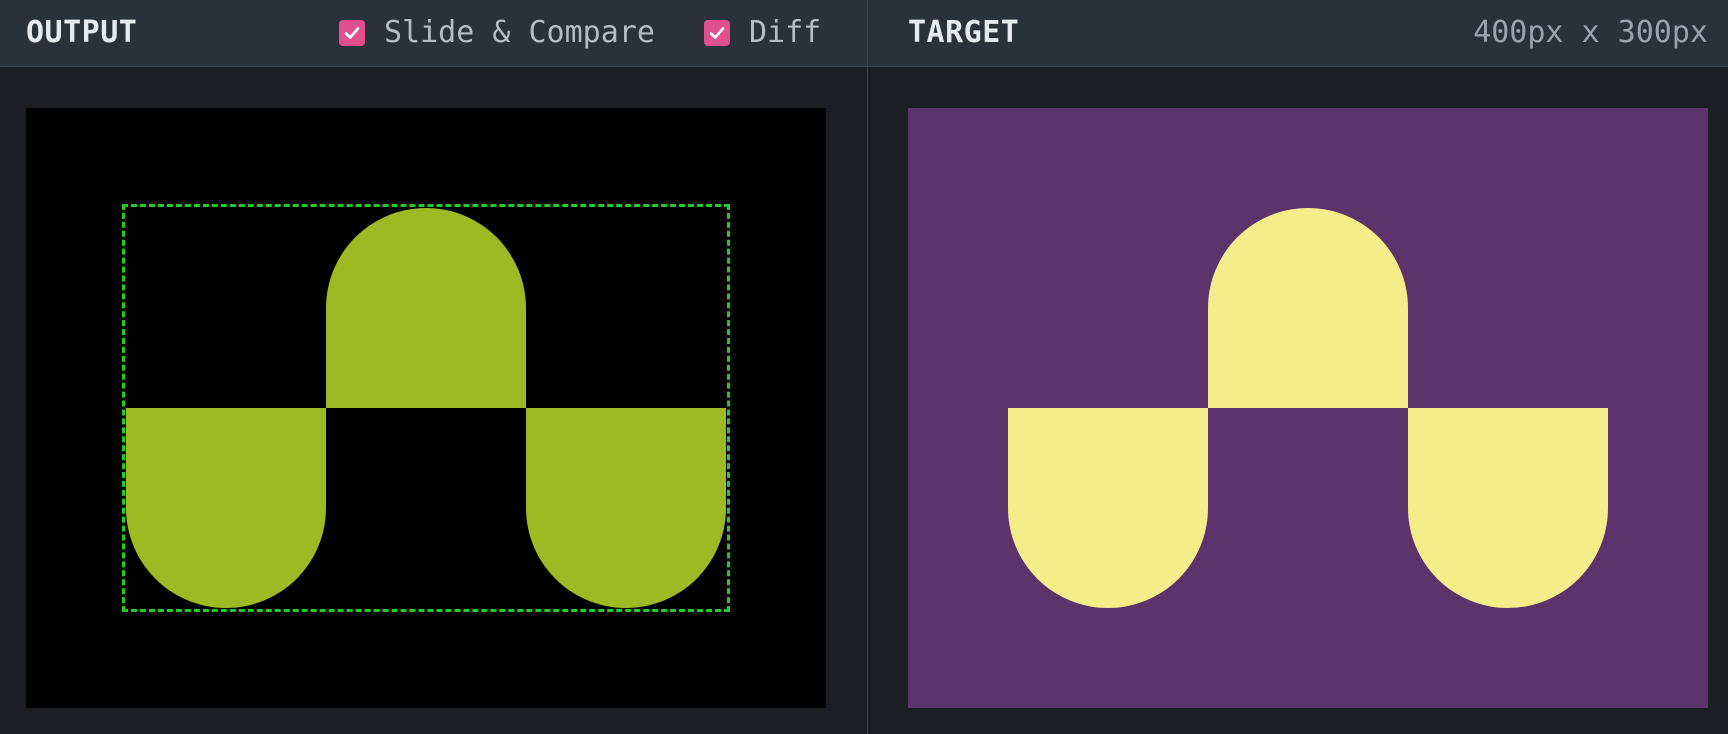  What do you see at coordinates (785, 32) in the screenshot?
I see `diff-label: Diff` at bounding box center [785, 32].